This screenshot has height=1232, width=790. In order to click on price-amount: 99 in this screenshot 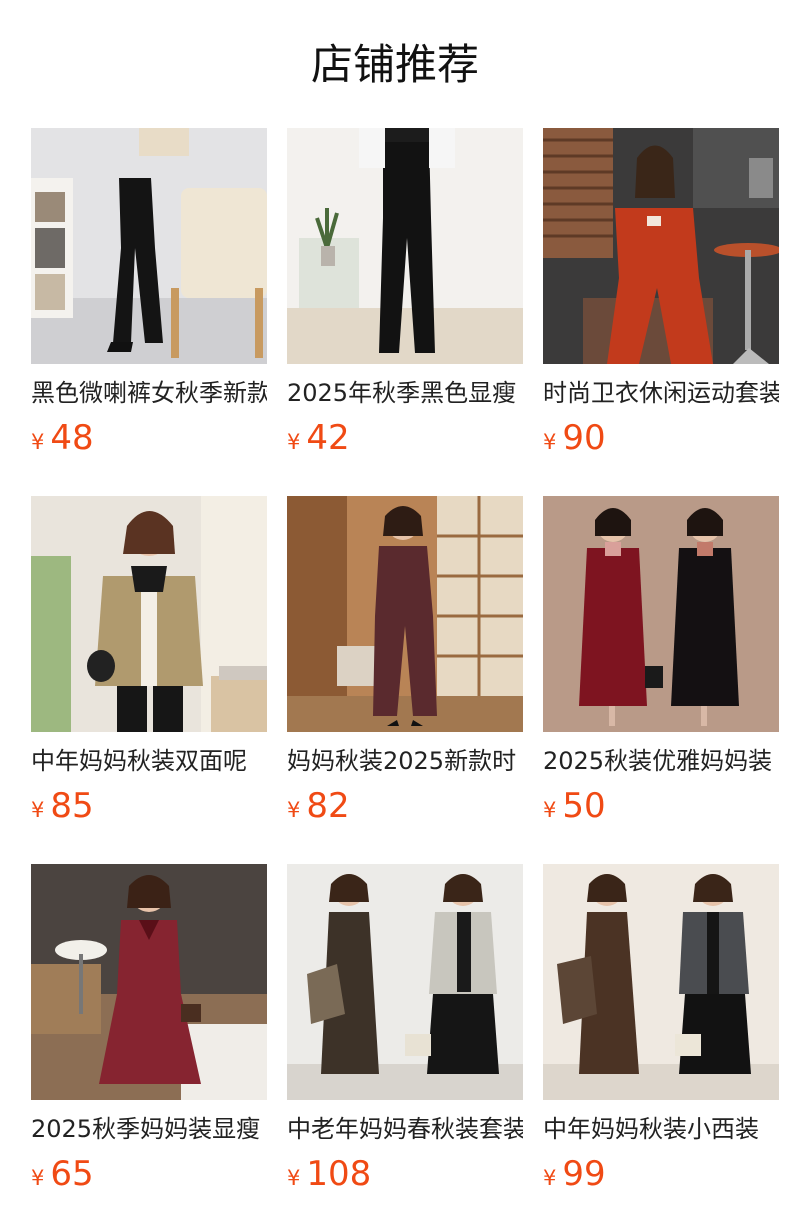, I will do `click(584, 1174)`.